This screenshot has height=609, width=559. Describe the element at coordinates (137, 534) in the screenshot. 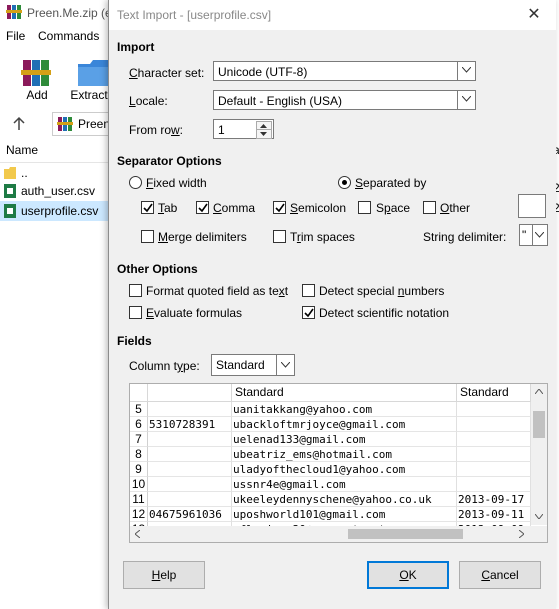

I see `scroll-left-icon` at that location.